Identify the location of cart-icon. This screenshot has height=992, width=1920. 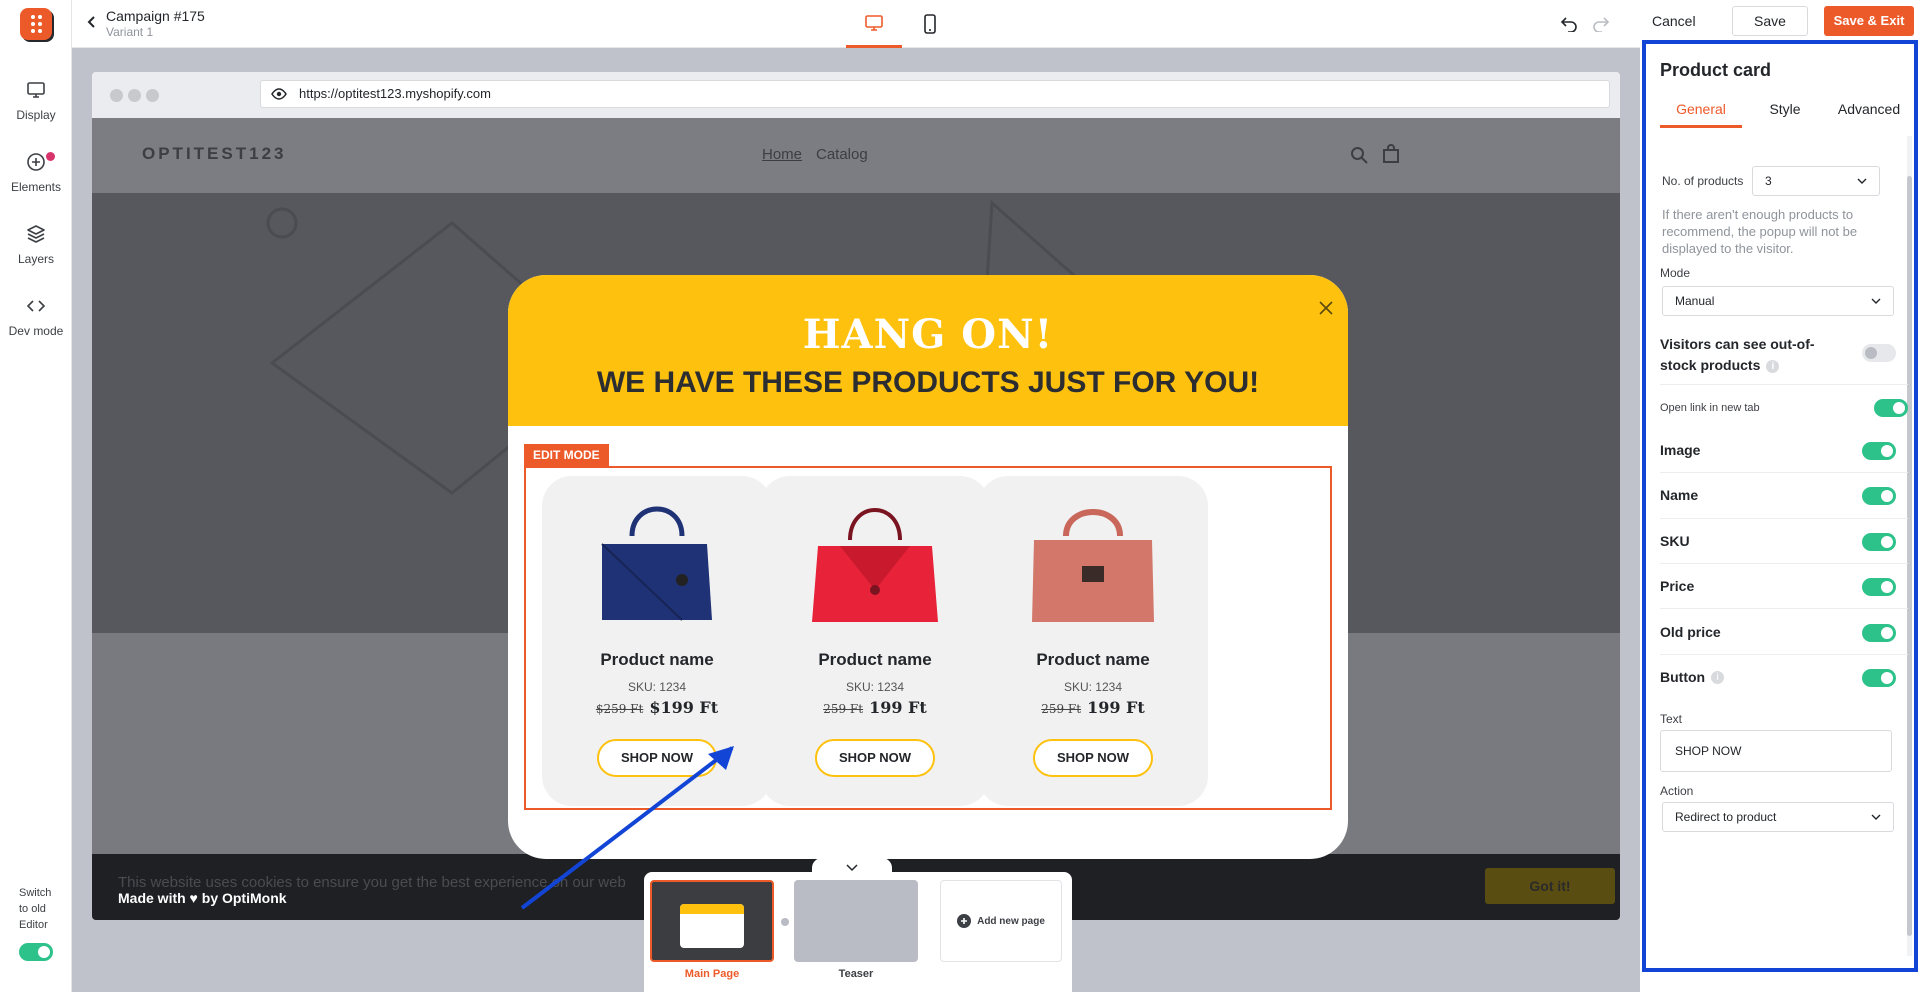
(1391, 154).